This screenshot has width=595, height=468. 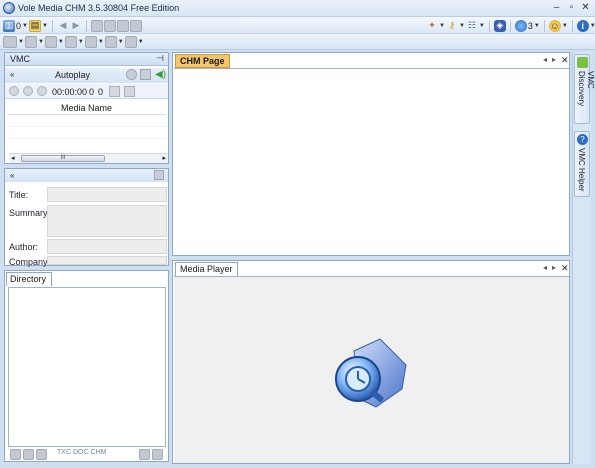 I want to click on page-icon, so click(x=50, y=41).